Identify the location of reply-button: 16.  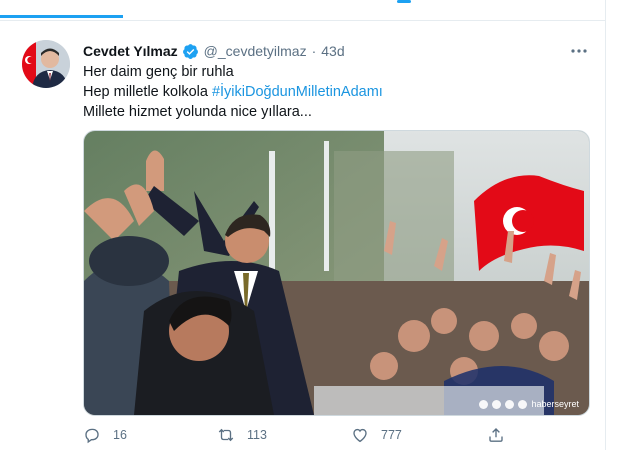
(105, 435).